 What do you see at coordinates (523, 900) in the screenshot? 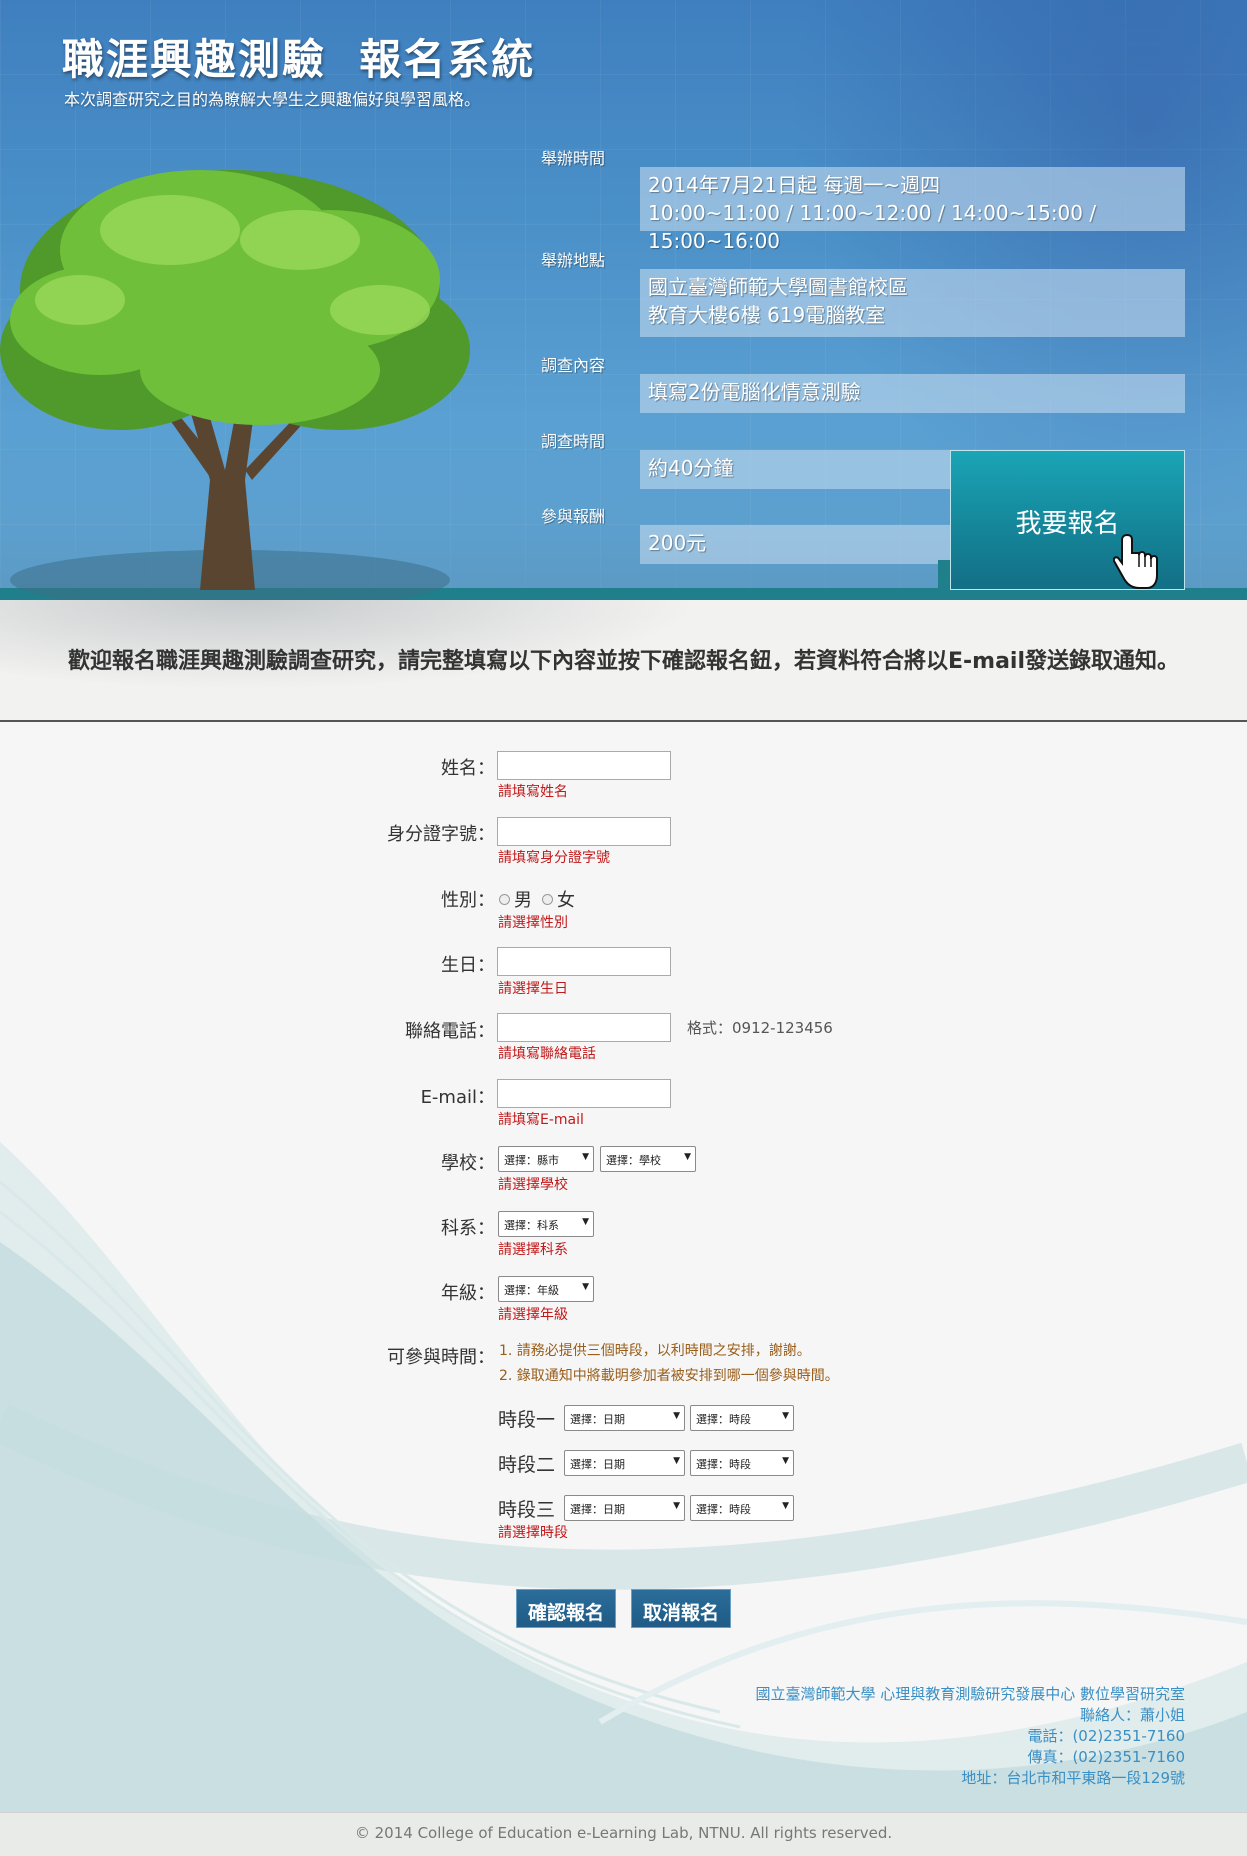
I see `gender-male-label: 男` at bounding box center [523, 900].